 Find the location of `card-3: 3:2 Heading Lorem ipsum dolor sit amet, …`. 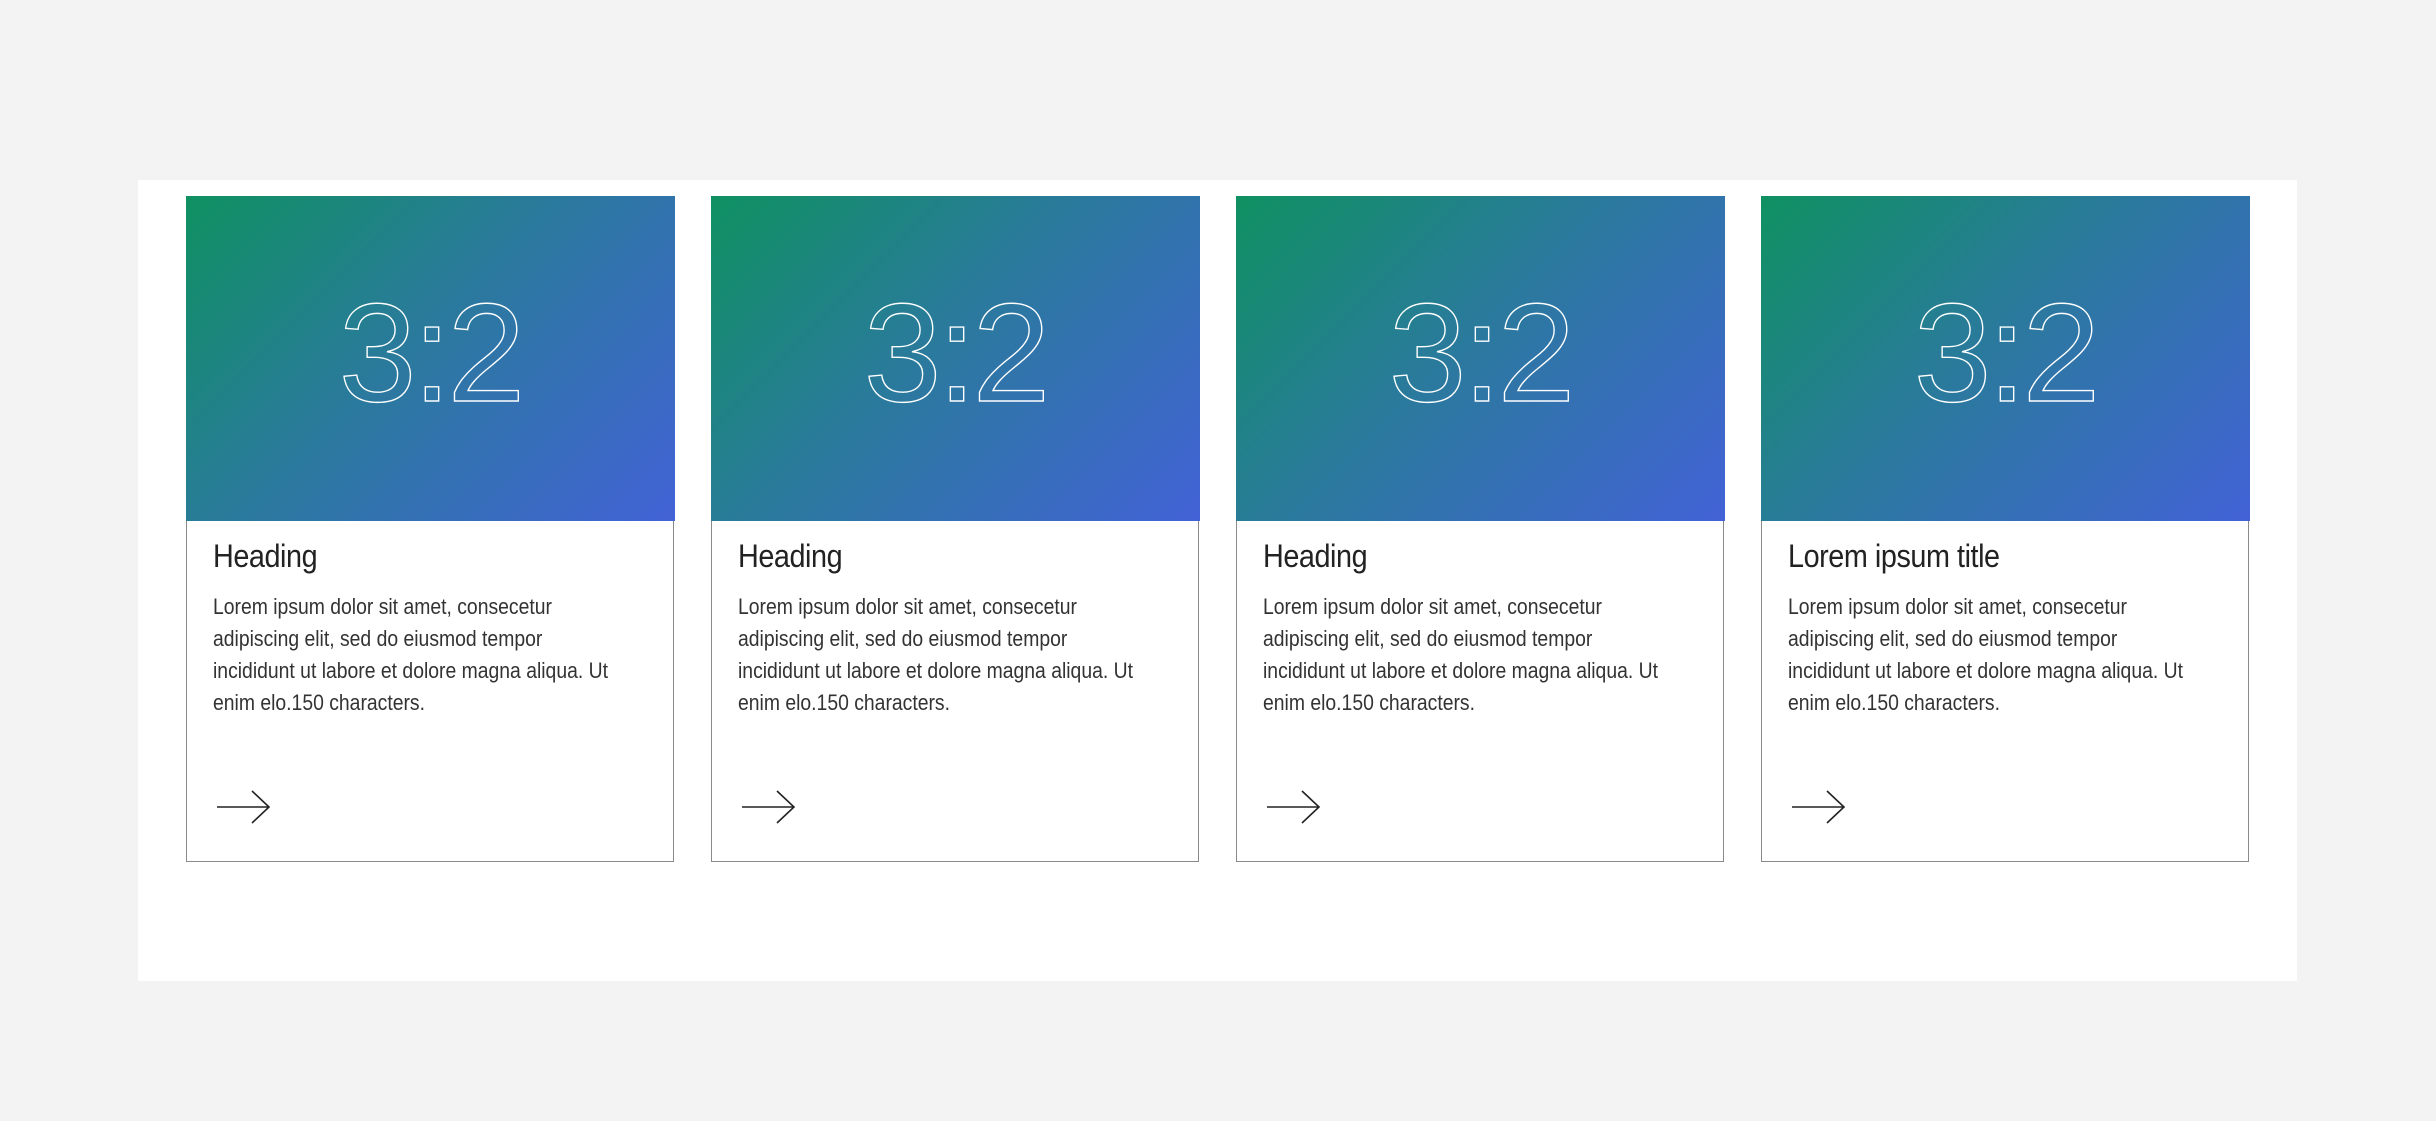

card-3: 3:2 Heading Lorem ipsum dolor sit amet, … is located at coordinates (1480, 528).